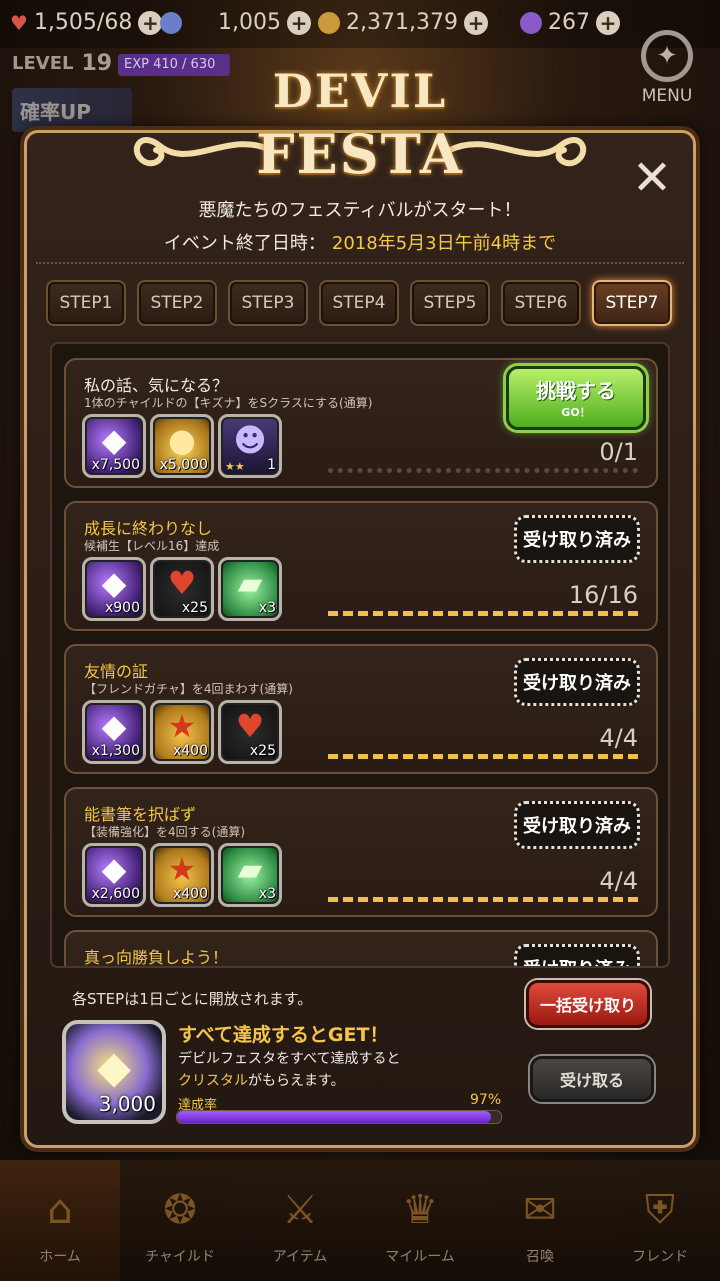 This screenshot has width=720, height=1281. What do you see at coordinates (19, 22) in the screenshot?
I see `heart-icon: ♥` at bounding box center [19, 22].